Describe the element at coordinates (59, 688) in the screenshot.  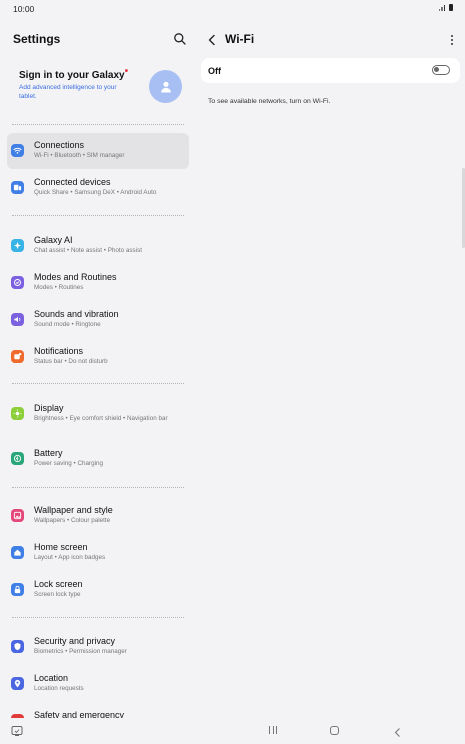
I see `menu-item-subtitle: Location requests` at that location.